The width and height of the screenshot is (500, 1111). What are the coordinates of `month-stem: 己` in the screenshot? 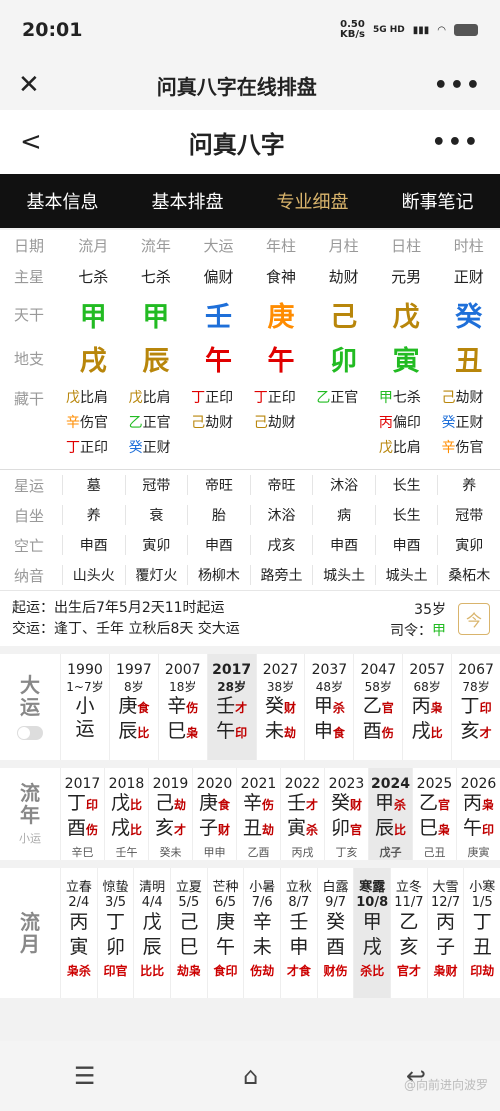 It's located at (189, 922).